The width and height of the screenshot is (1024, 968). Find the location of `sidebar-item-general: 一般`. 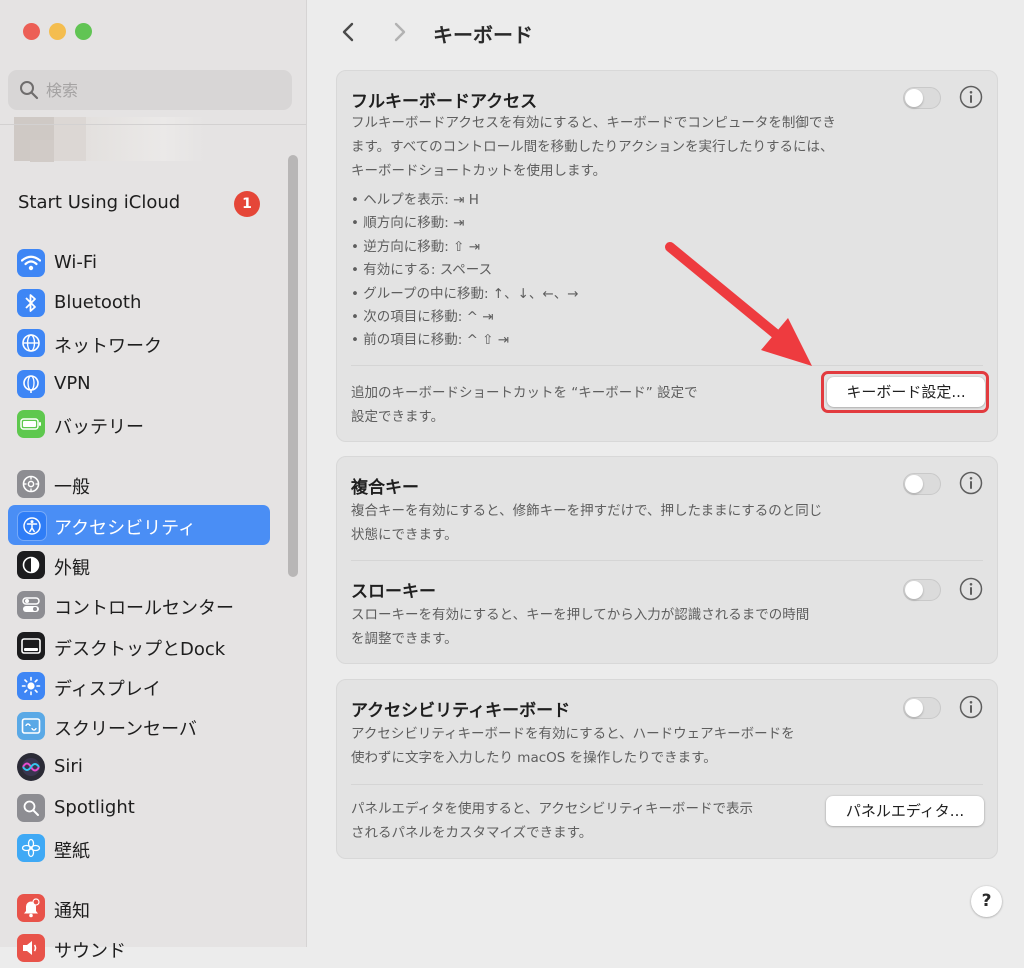

sidebar-item-general: 一般 is located at coordinates (139, 484).